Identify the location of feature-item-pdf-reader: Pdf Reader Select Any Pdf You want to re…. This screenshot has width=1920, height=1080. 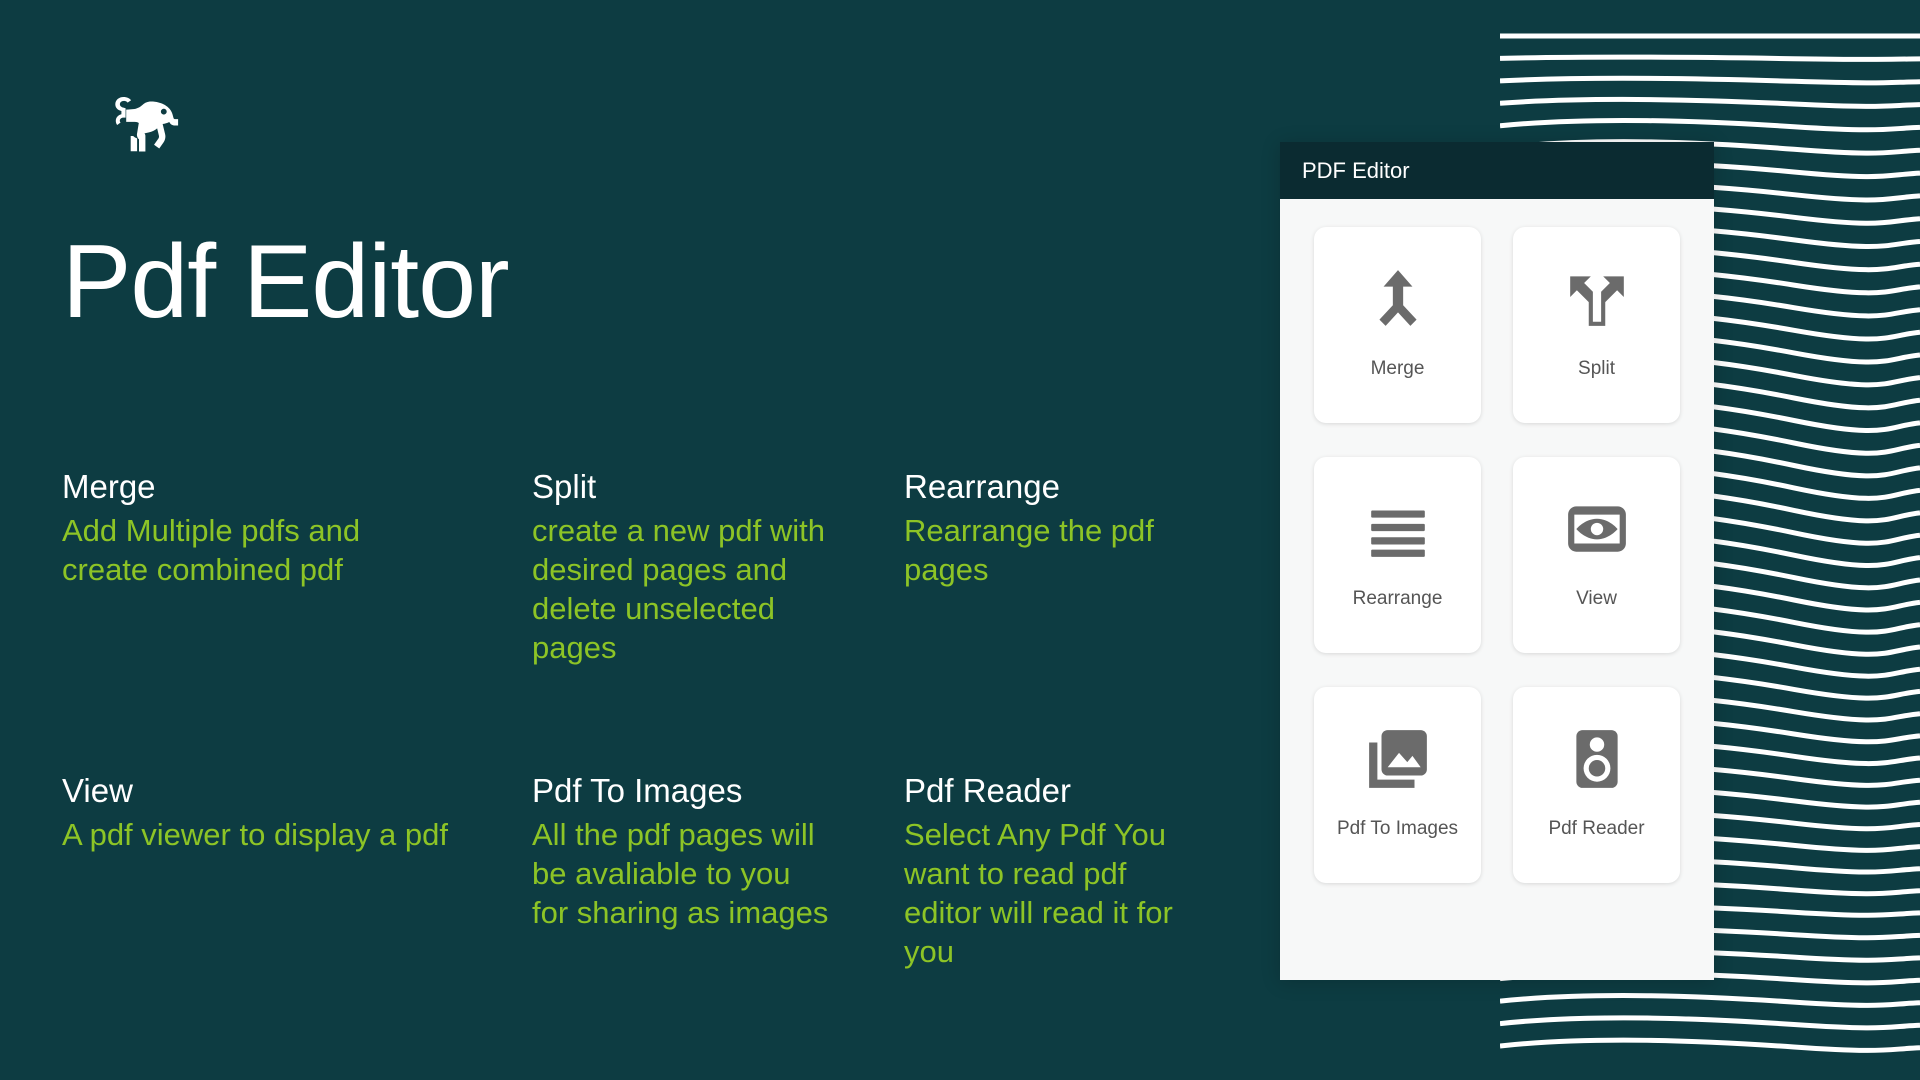
(1054, 871).